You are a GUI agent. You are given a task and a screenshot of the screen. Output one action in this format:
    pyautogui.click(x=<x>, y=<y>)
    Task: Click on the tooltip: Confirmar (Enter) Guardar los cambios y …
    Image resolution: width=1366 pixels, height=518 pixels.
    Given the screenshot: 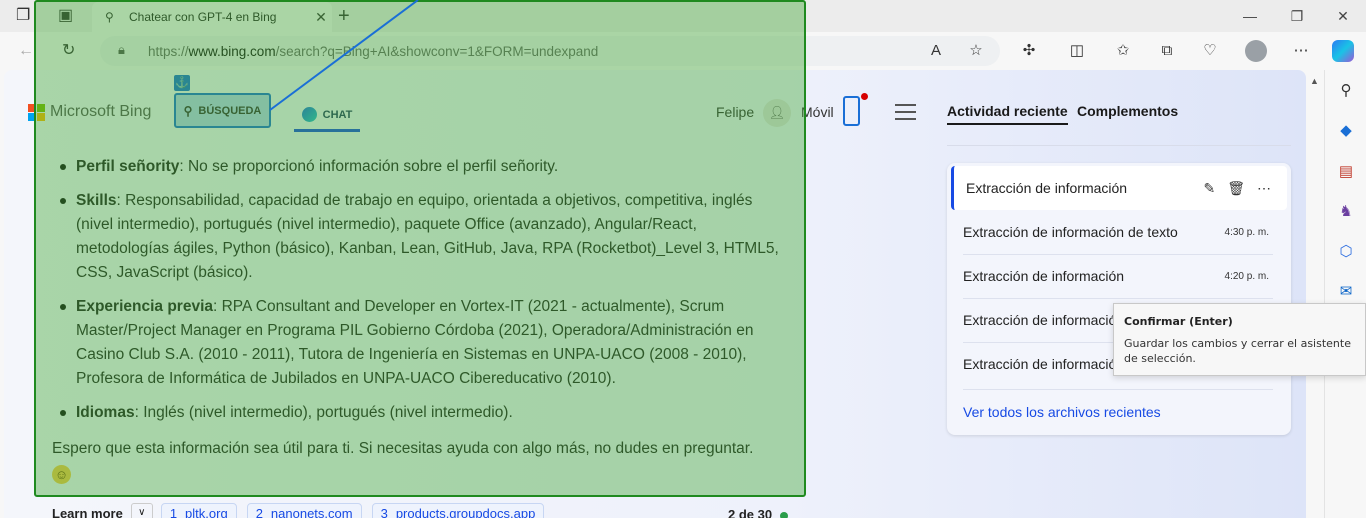 What is the action you would take?
    pyautogui.click(x=1239, y=339)
    